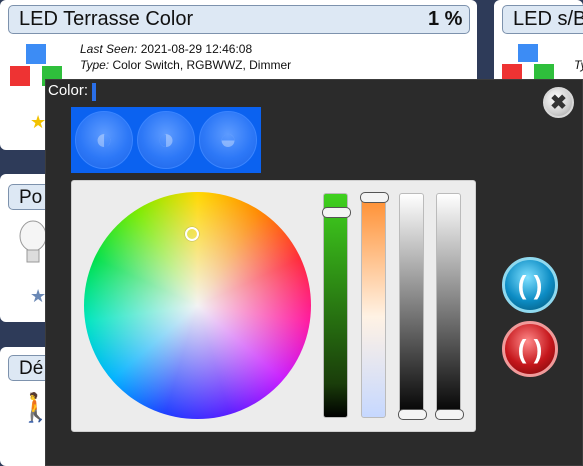 Image resolution: width=583 pixels, height=466 pixels. What do you see at coordinates (192, 234) in the screenshot?
I see `color-wheel-handle` at bounding box center [192, 234].